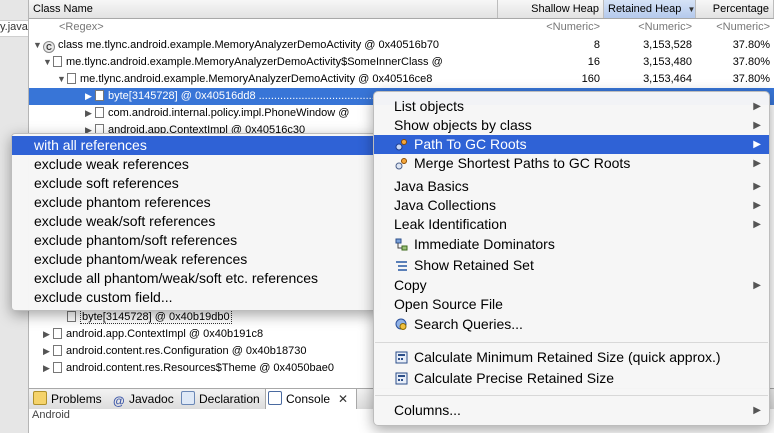 The width and height of the screenshot is (774, 433). What do you see at coordinates (156, 317) in the screenshot?
I see `row-class-name: byte[3145728] @ 0x40b19db0` at bounding box center [156, 317].